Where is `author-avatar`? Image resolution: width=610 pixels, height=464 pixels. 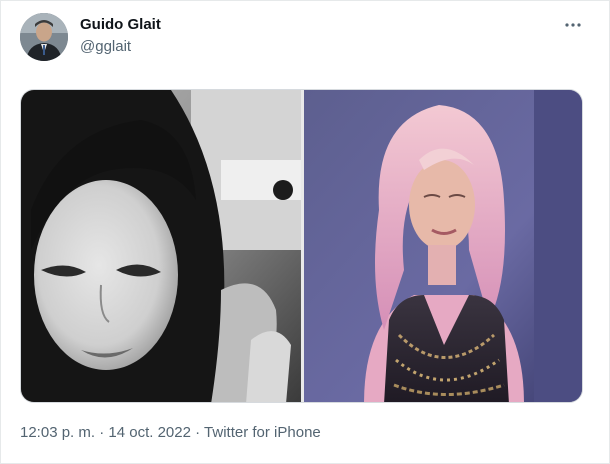 author-avatar is located at coordinates (44, 37).